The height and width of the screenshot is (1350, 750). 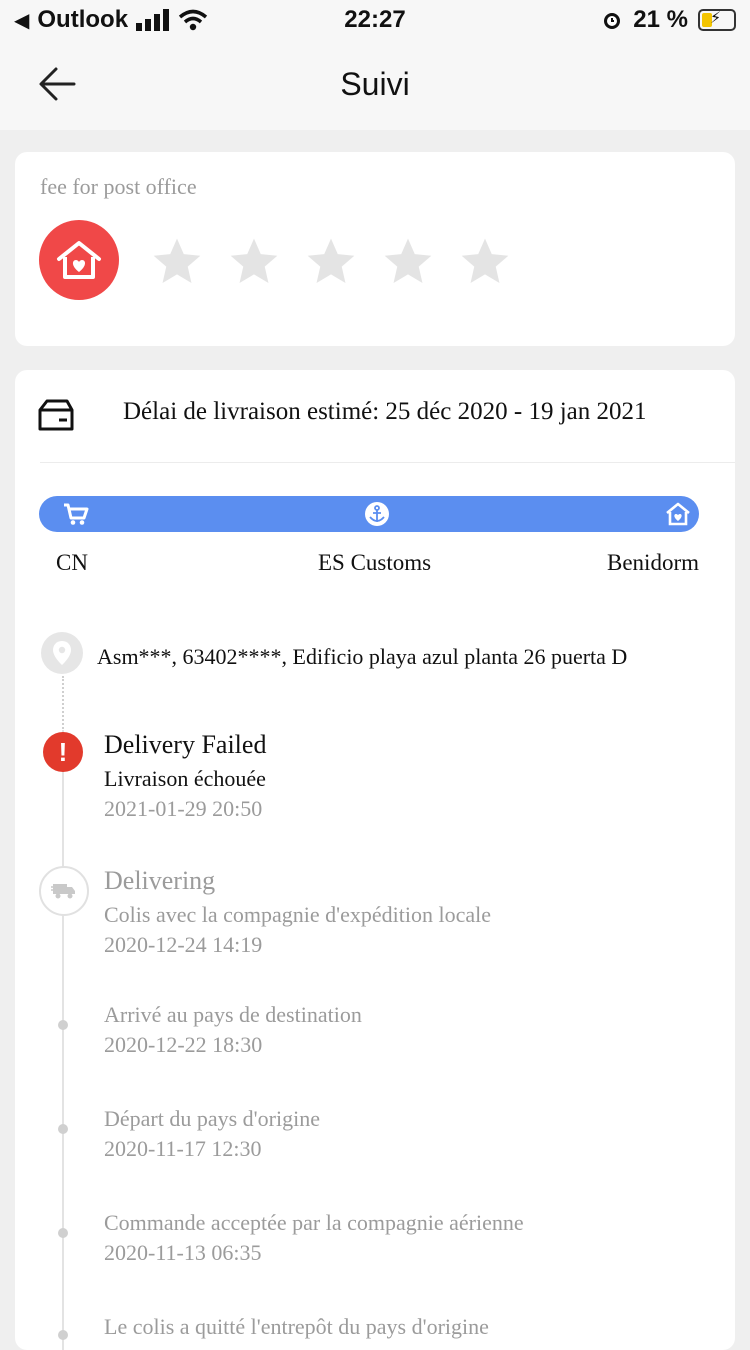 I want to click on alarm-icon, so click(x=612, y=21).